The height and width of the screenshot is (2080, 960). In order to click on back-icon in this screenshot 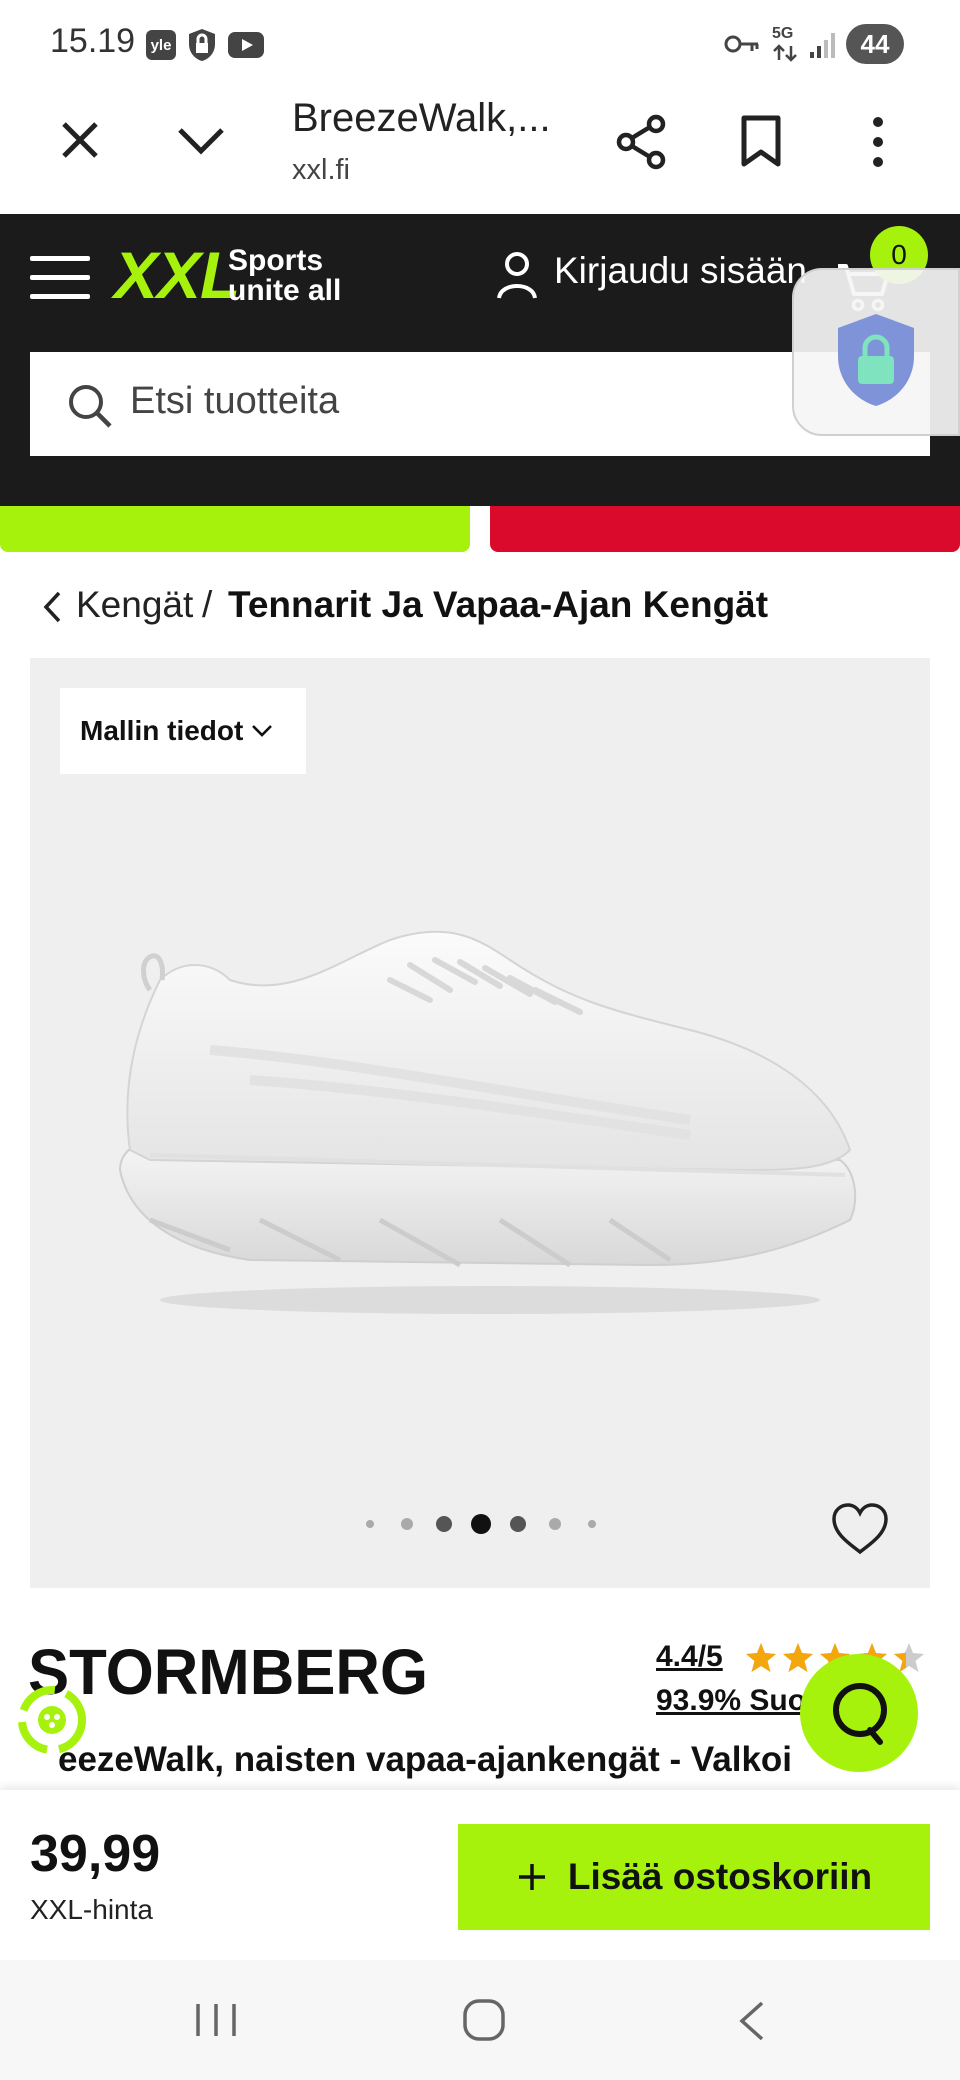, I will do `click(751, 2023)`.